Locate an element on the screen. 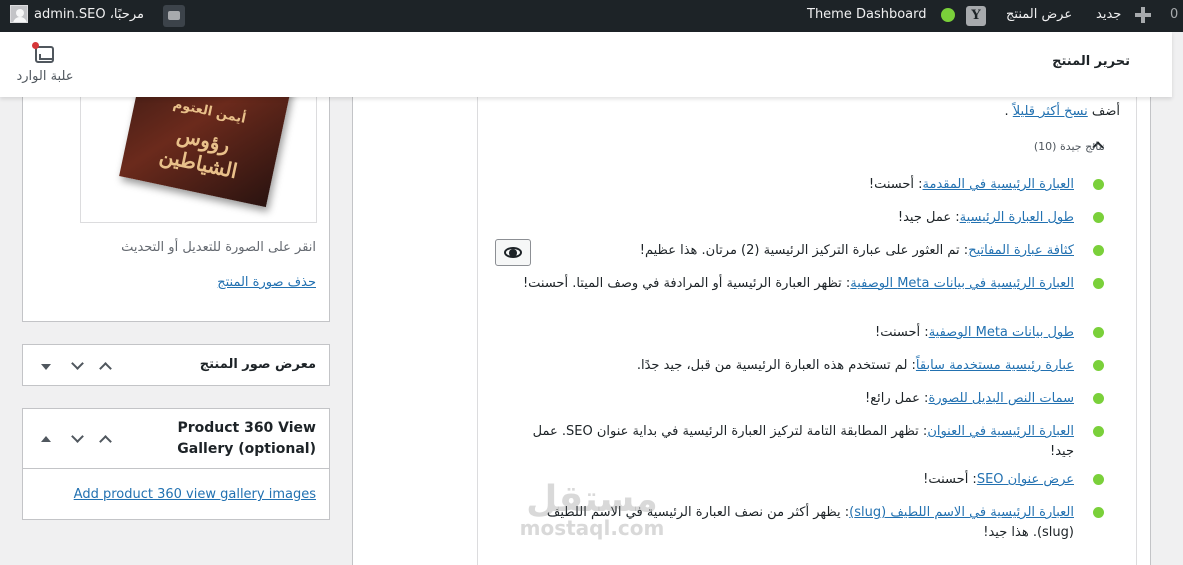 Image resolution: width=1183 pixels, height=565 pixels. seo-result-item: طول بيانات Meta الوصفية: أحسنت! is located at coordinates (974, 333).